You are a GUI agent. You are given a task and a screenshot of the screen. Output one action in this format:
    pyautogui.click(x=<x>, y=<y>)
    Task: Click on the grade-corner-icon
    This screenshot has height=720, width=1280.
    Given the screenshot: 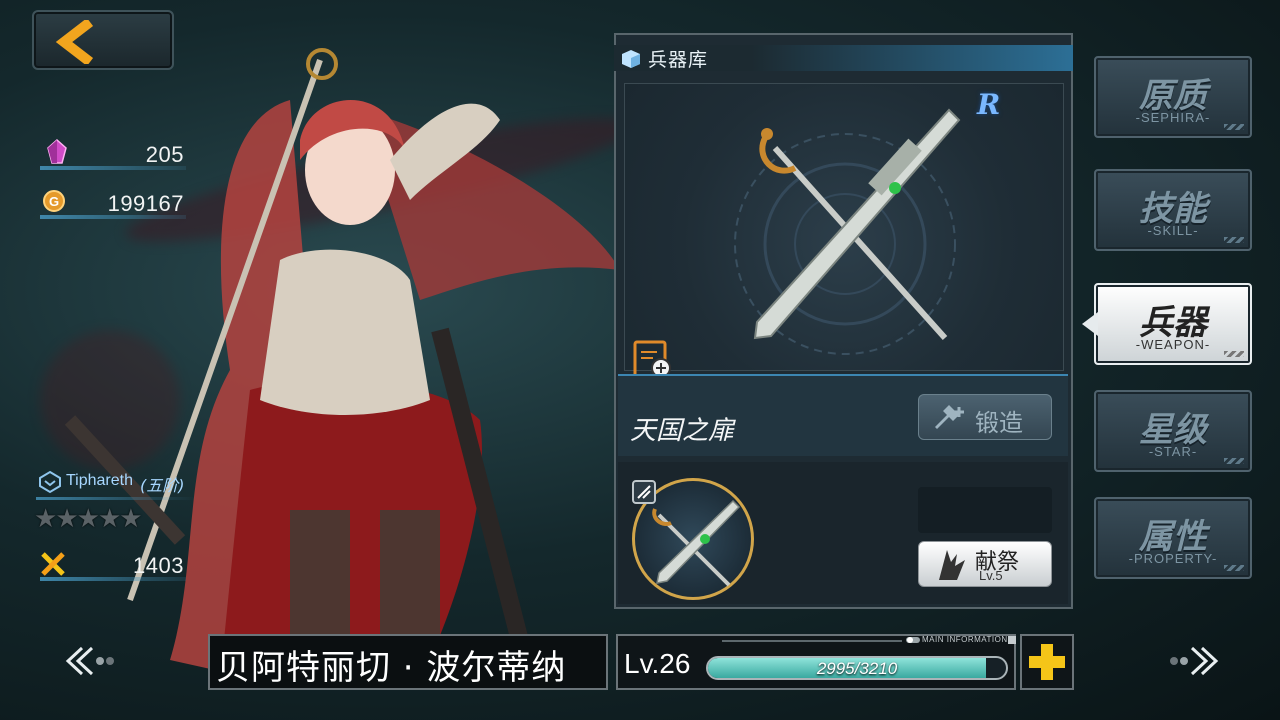 What is the action you would take?
    pyautogui.click(x=644, y=492)
    